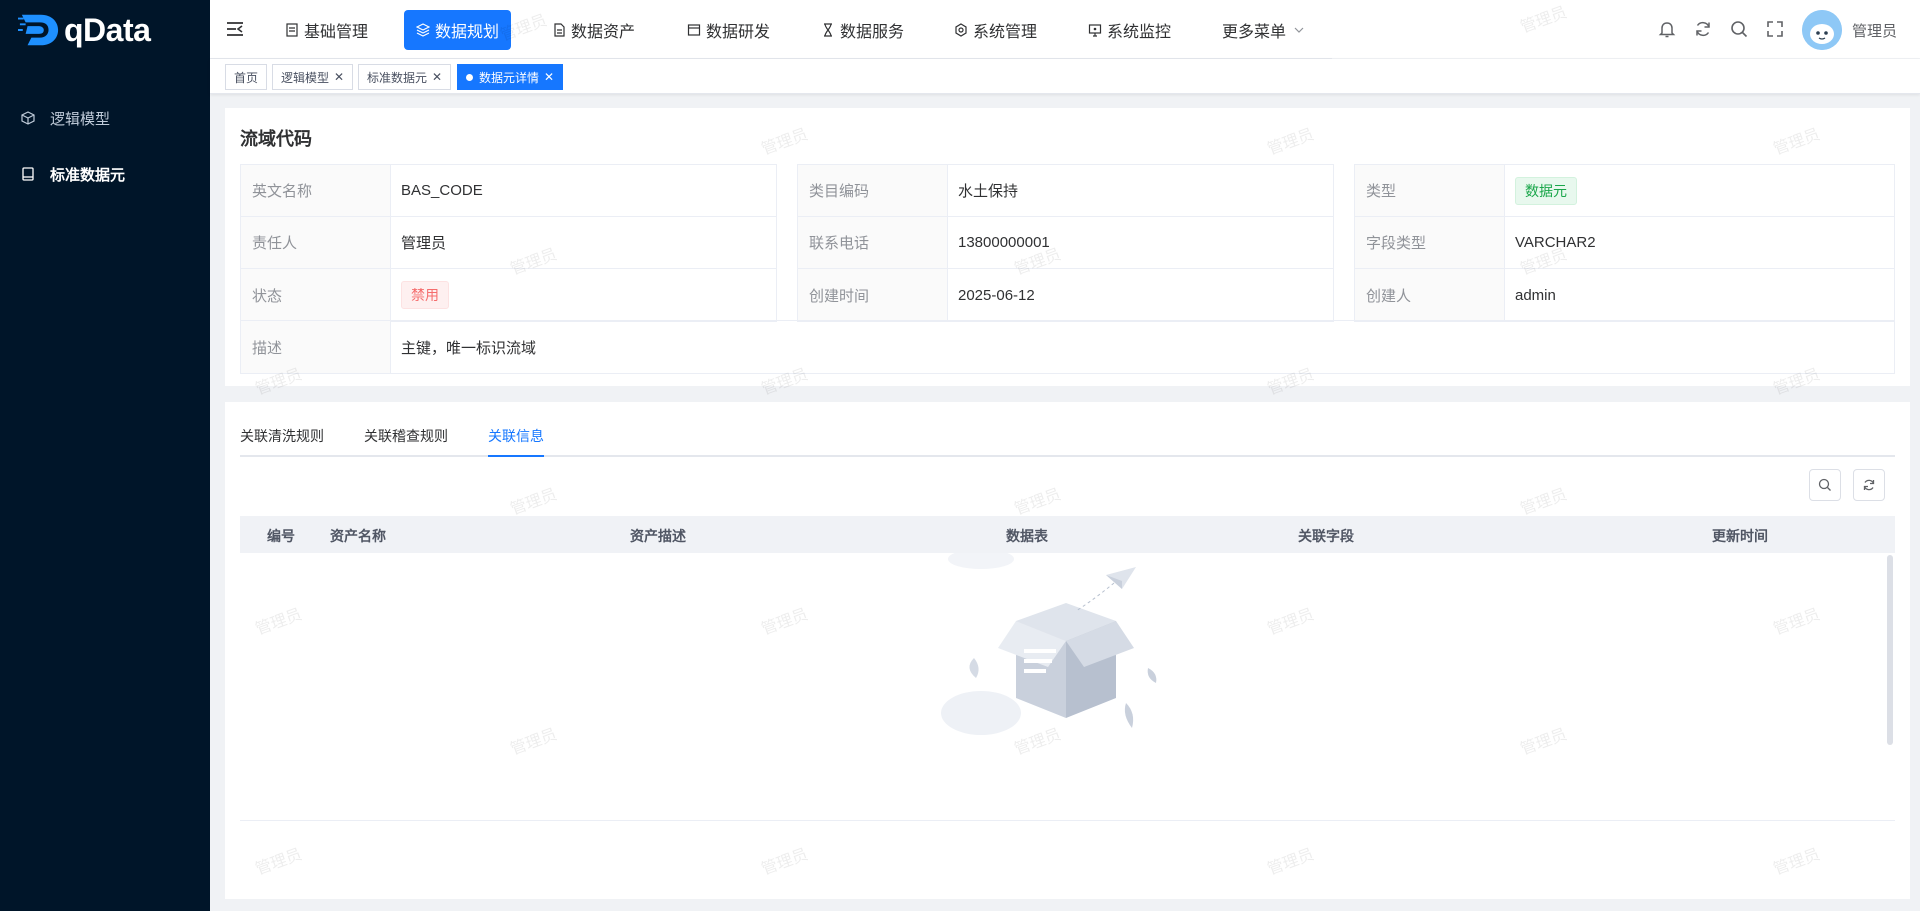 The width and height of the screenshot is (1920, 911). What do you see at coordinates (862, 30) in the screenshot?
I see `nav-item-data-service: 数据服务` at bounding box center [862, 30].